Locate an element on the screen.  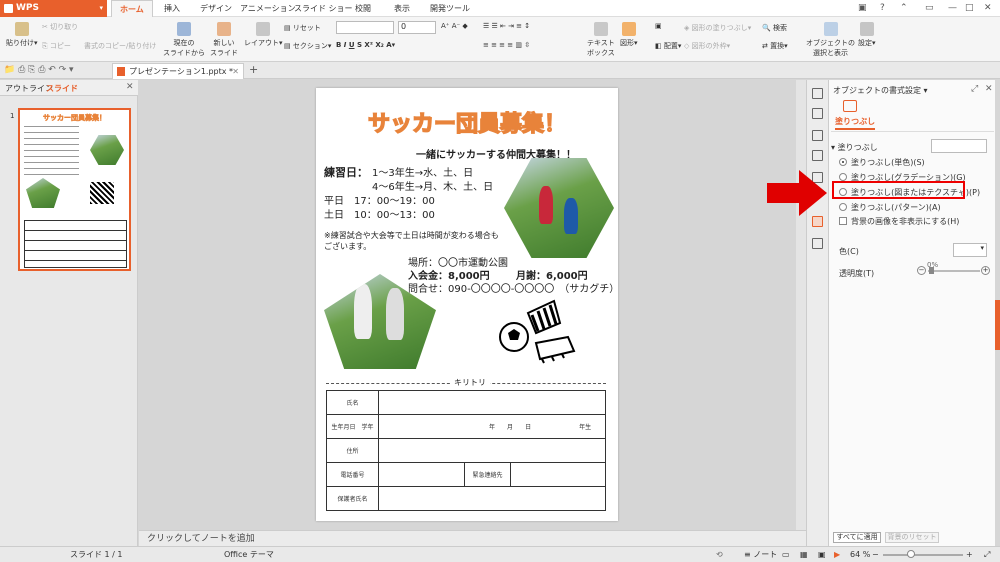
layers-icon is located at coordinates (817, 155).